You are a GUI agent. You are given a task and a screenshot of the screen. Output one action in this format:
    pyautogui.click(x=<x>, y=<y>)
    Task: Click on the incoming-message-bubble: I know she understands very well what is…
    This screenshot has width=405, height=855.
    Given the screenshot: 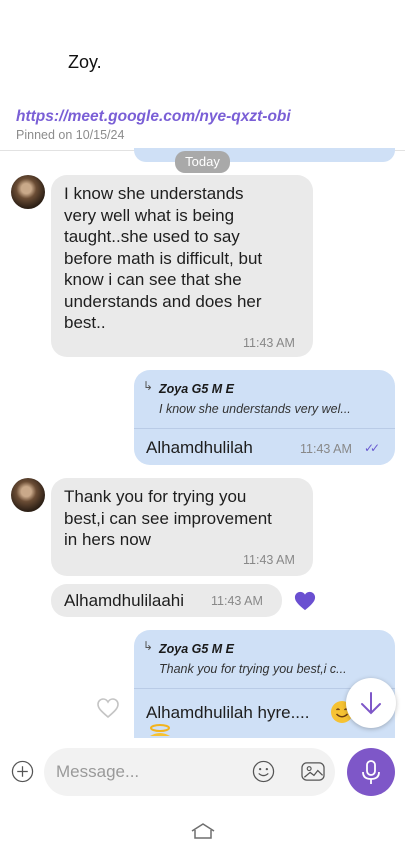 What is the action you would take?
    pyautogui.click(x=182, y=266)
    